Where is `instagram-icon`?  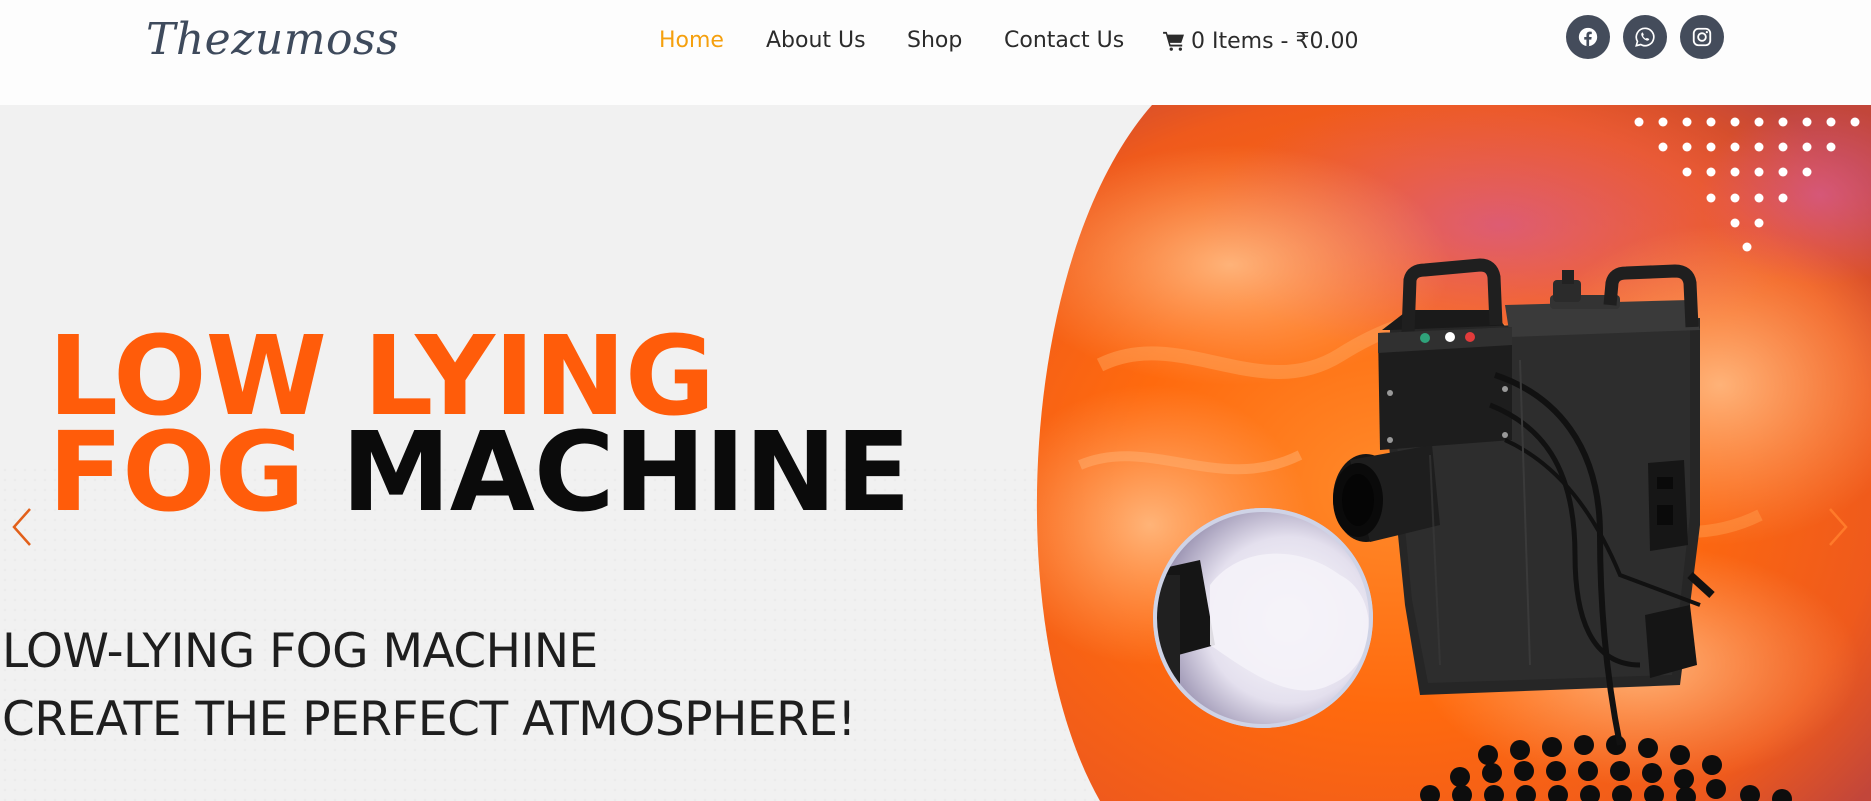 instagram-icon is located at coordinates (1702, 37).